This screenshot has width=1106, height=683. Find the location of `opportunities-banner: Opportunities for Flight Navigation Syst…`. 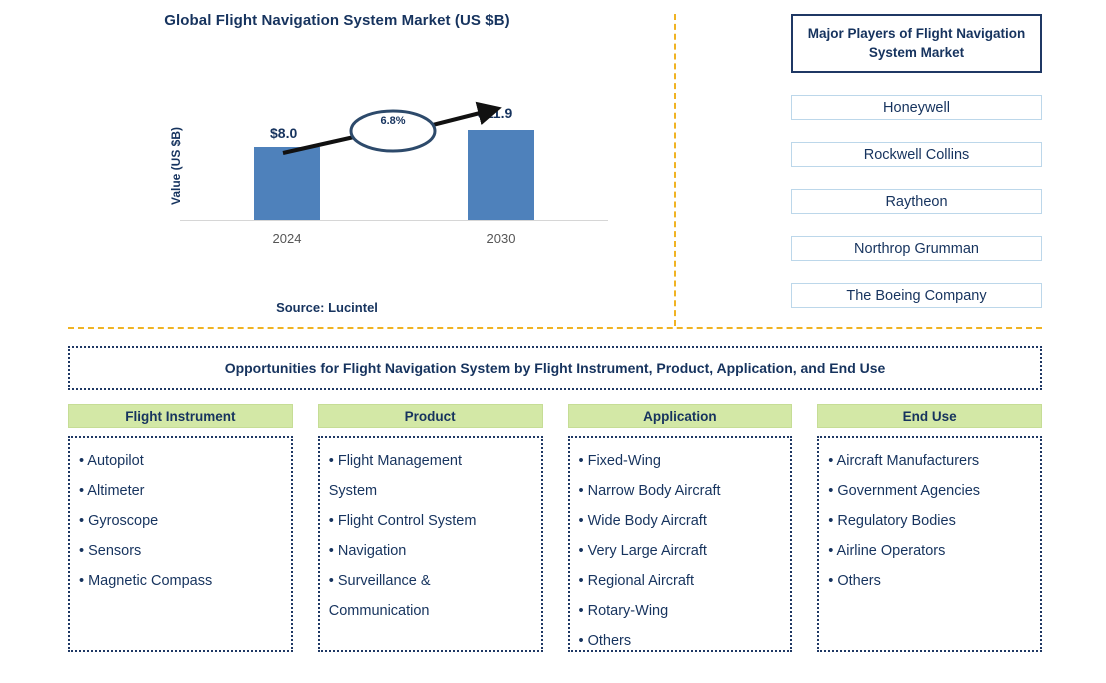

opportunities-banner: Opportunities for Flight Navigation Syst… is located at coordinates (555, 368).